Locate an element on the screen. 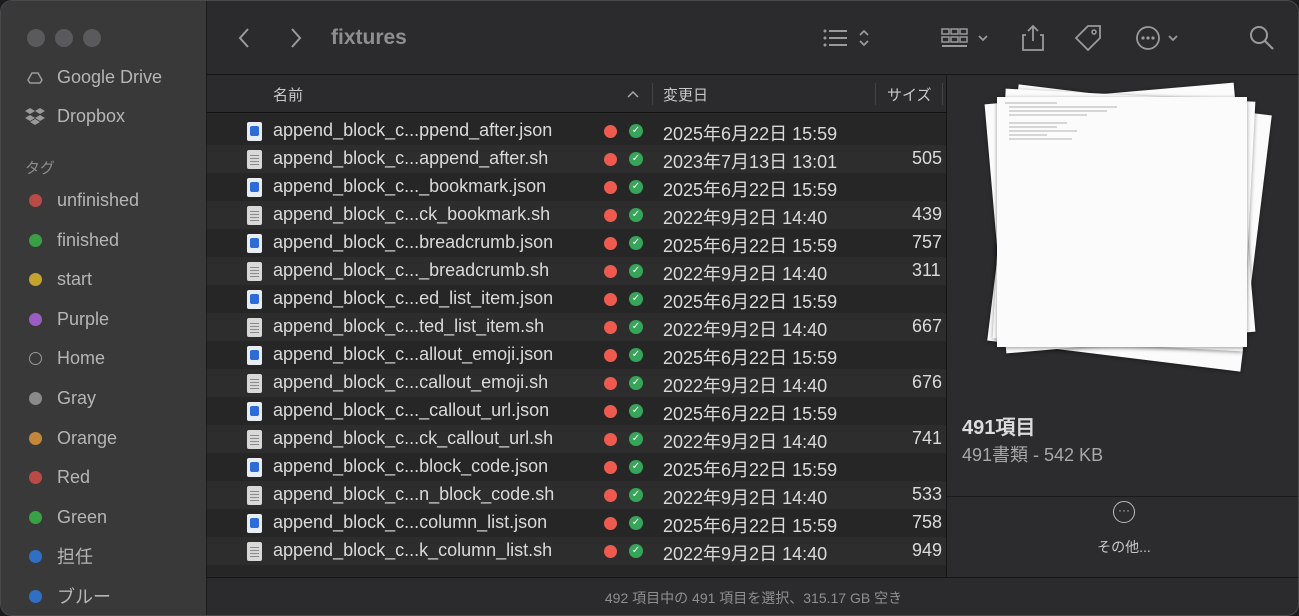 The width and height of the screenshot is (1299, 616). sidebar-tag-red: Red is located at coordinates (57, 477).